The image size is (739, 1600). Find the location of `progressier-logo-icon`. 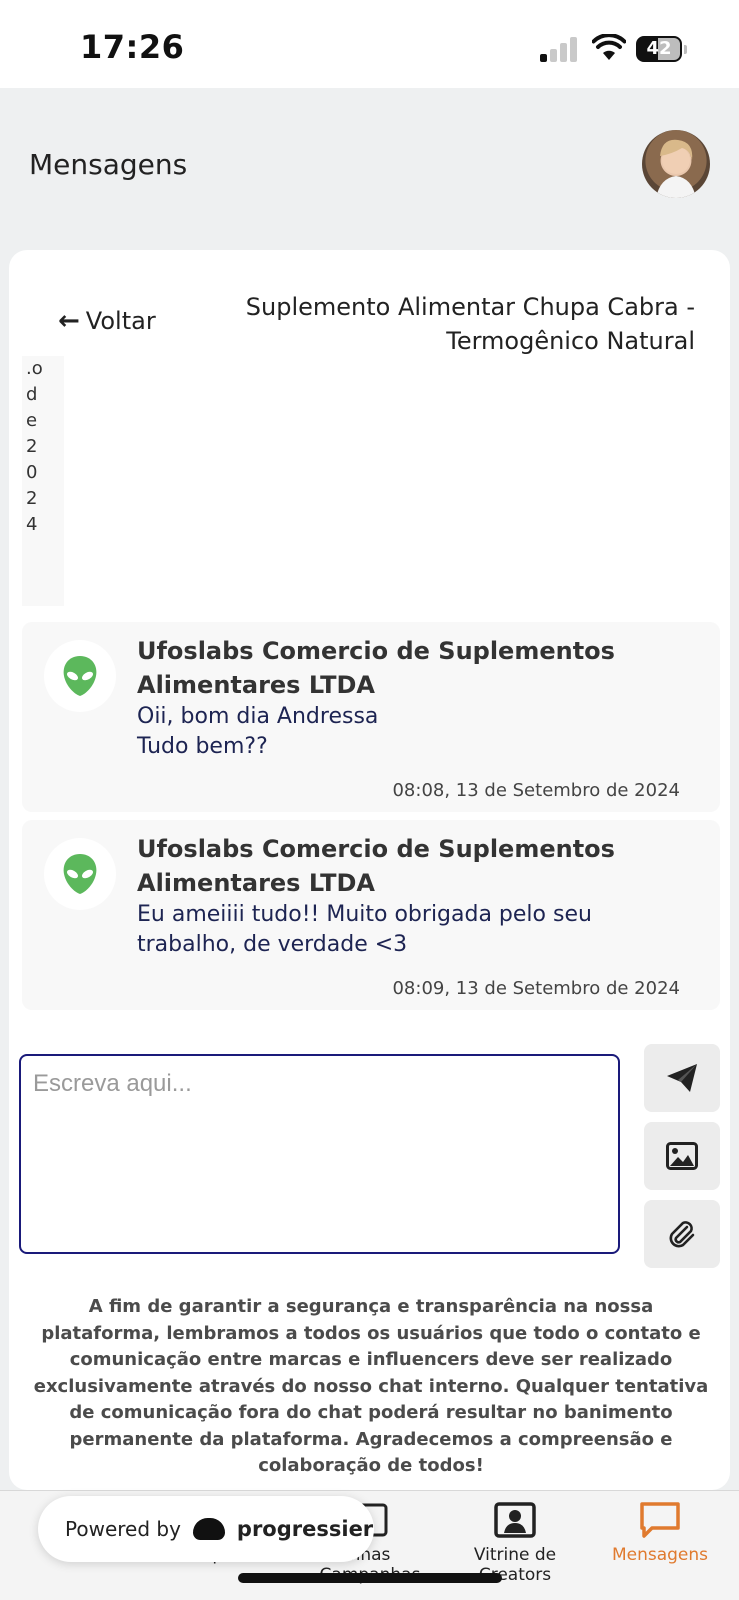

progressier-logo-icon is located at coordinates (208, 1529).